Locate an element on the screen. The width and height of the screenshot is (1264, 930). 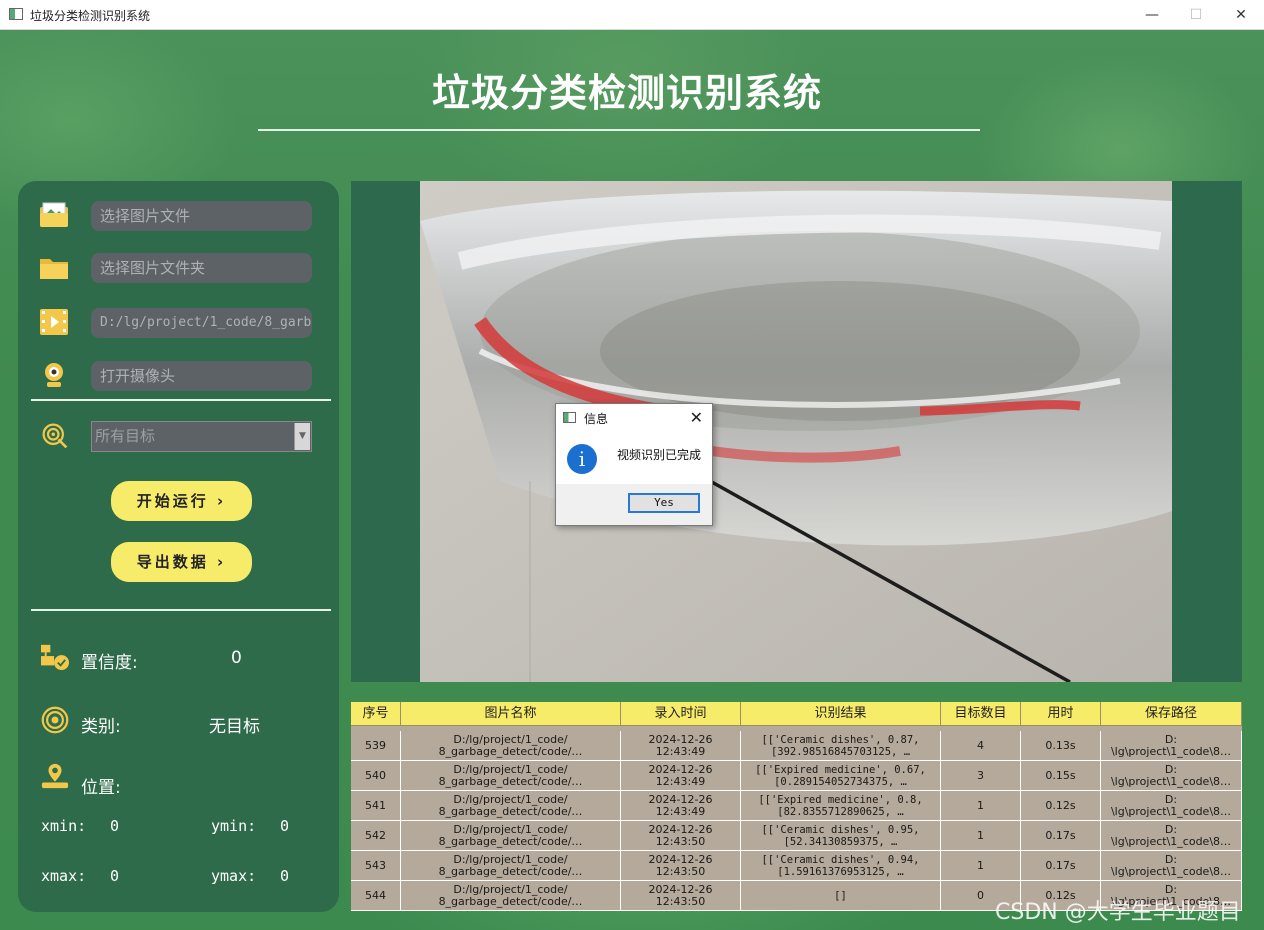
folder-icon is located at coordinates (54, 267).